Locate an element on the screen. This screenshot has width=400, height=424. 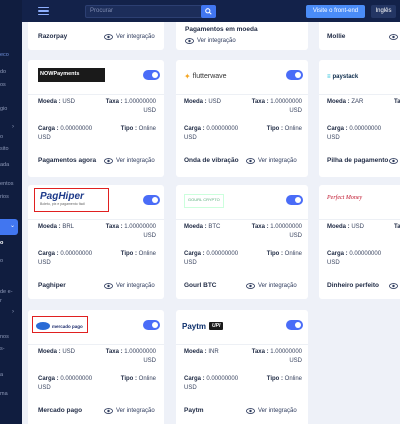
sidebar-item: r is located at coordinates (1, 301).